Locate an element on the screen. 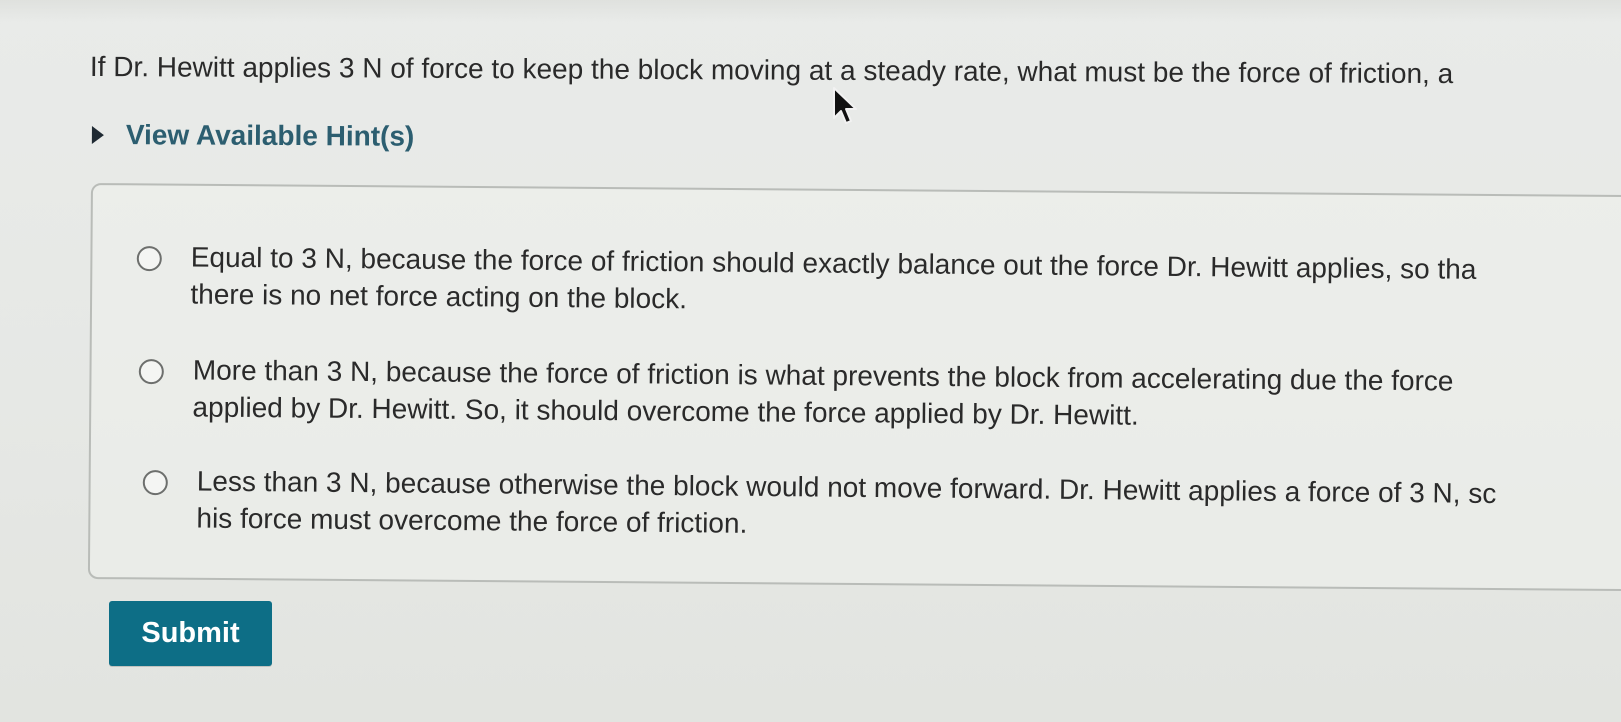  page-top-edge is located at coordinates (810, 11).